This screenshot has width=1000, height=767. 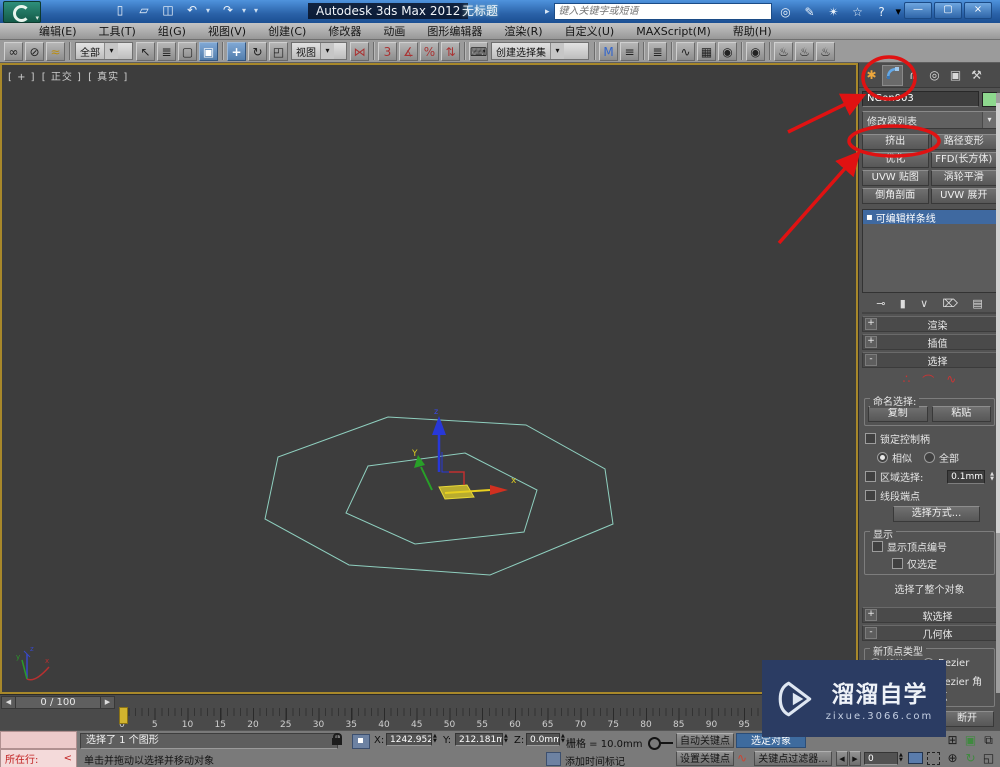 What do you see at coordinates (58, 31) in the screenshot?
I see `menu-edit: 编辑(E)` at bounding box center [58, 31].